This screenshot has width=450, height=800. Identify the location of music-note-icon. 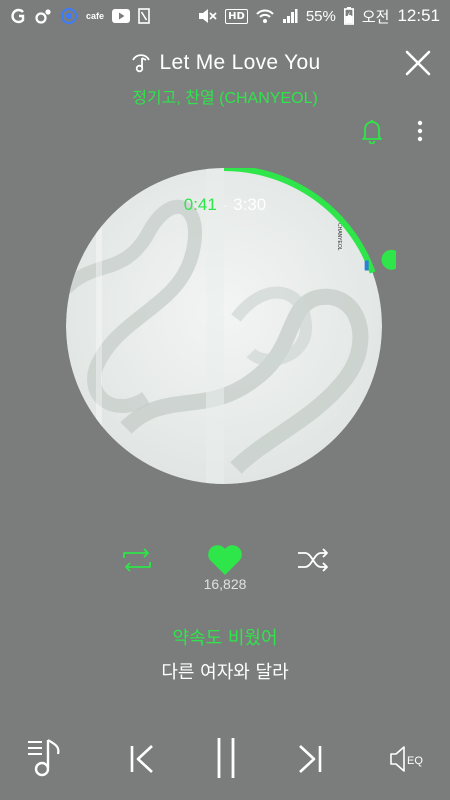
(141, 63).